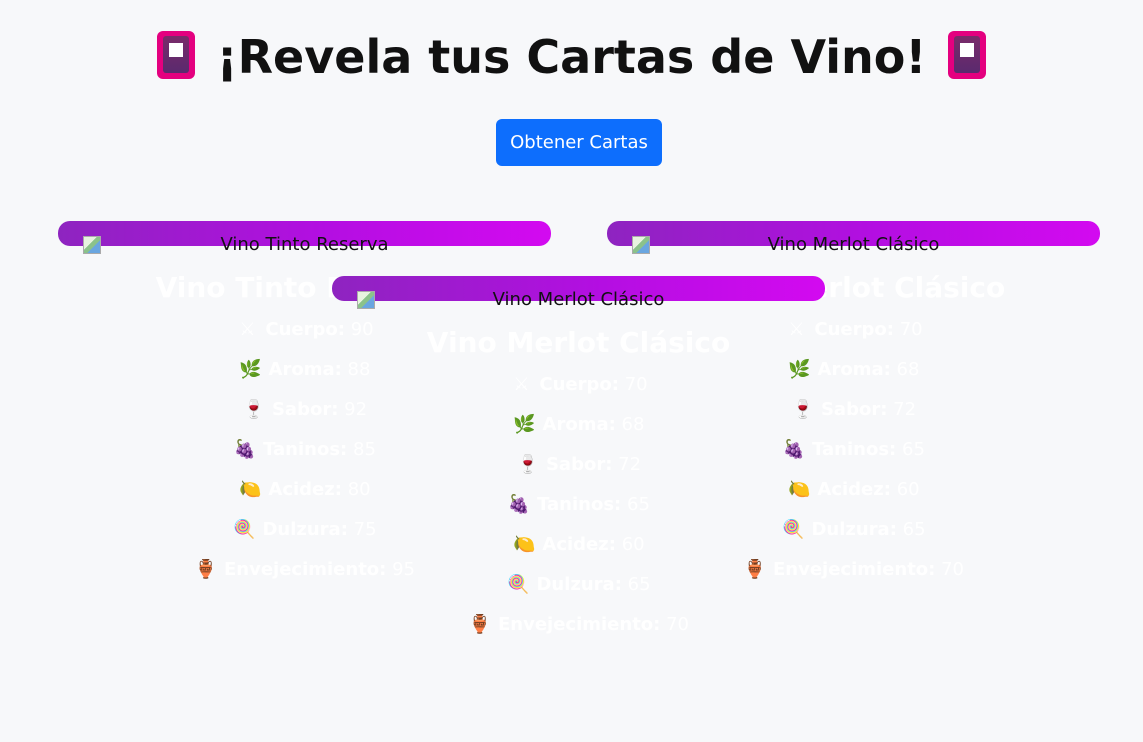  What do you see at coordinates (578, 545) in the screenshot?
I see `stat-acidez: 🍋 Acidez: 60` at bounding box center [578, 545].